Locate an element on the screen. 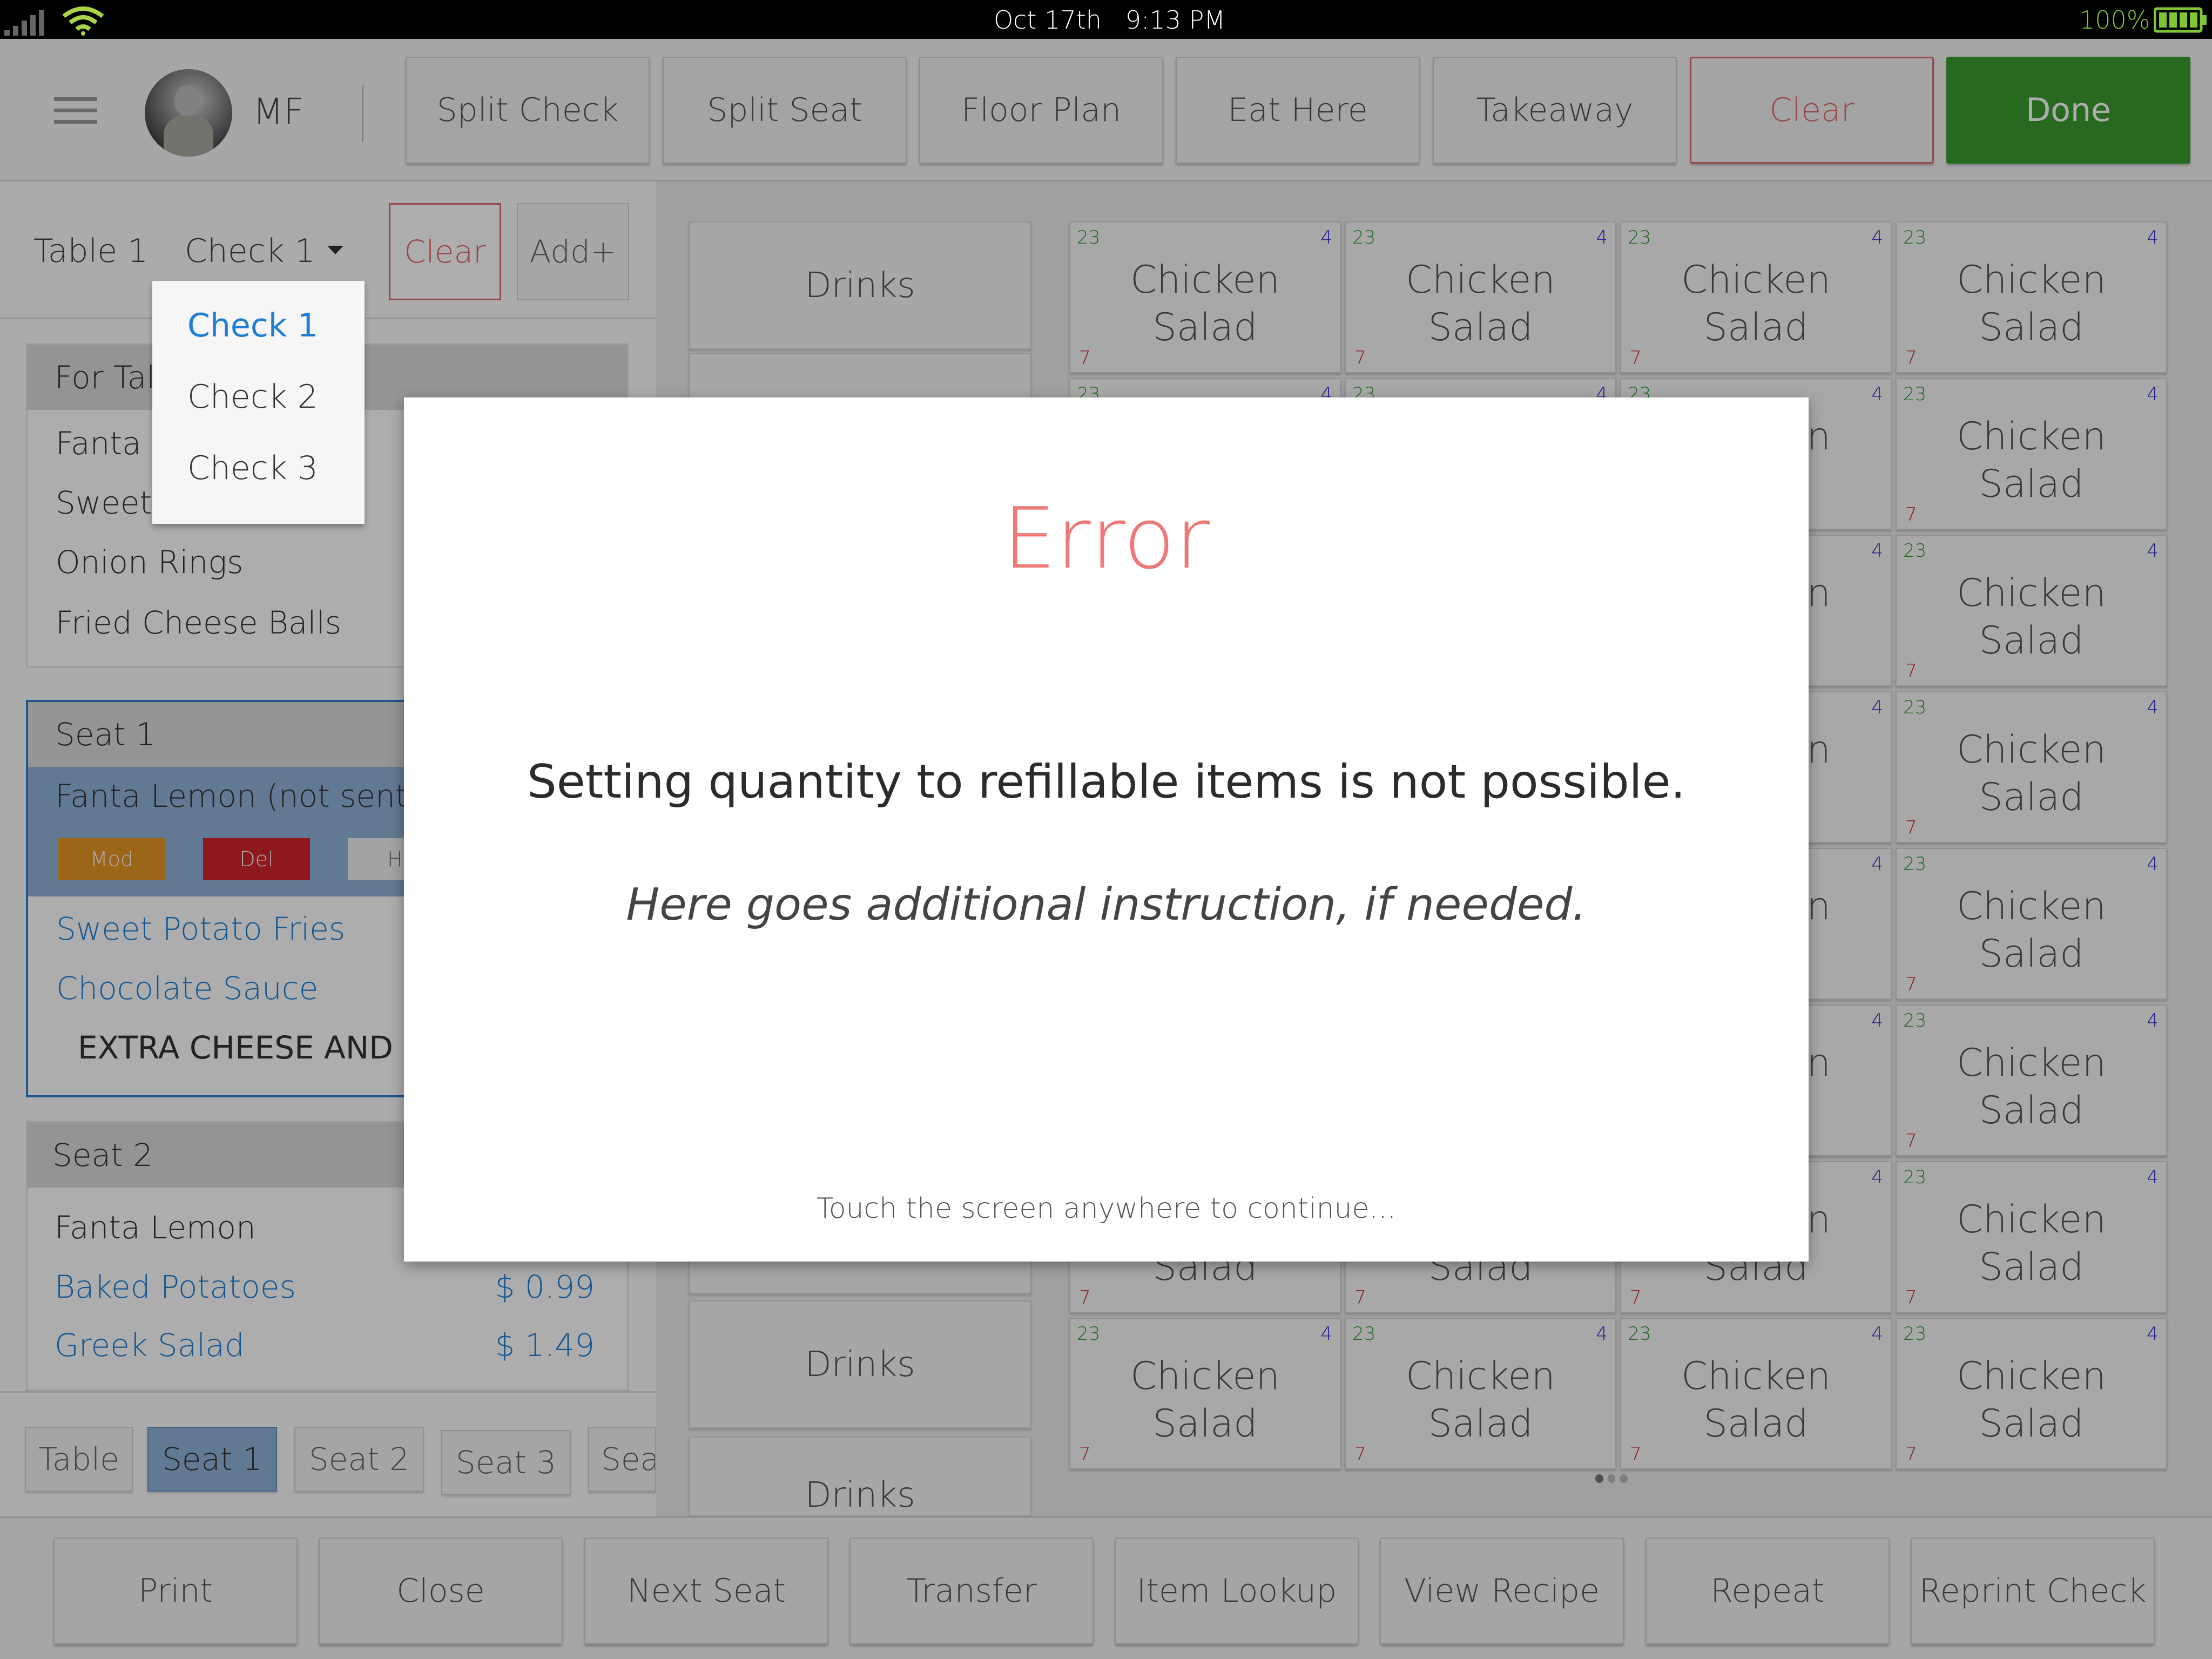 This screenshot has height=1659, width=2212. wifi-icon is located at coordinates (83, 21).